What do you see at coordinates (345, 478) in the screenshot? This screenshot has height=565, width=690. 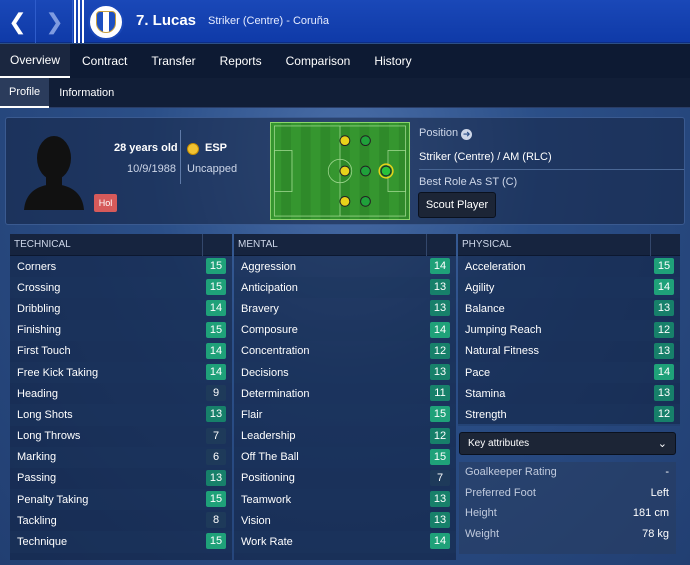 I see `attribute-row: Positioning 7` at bounding box center [345, 478].